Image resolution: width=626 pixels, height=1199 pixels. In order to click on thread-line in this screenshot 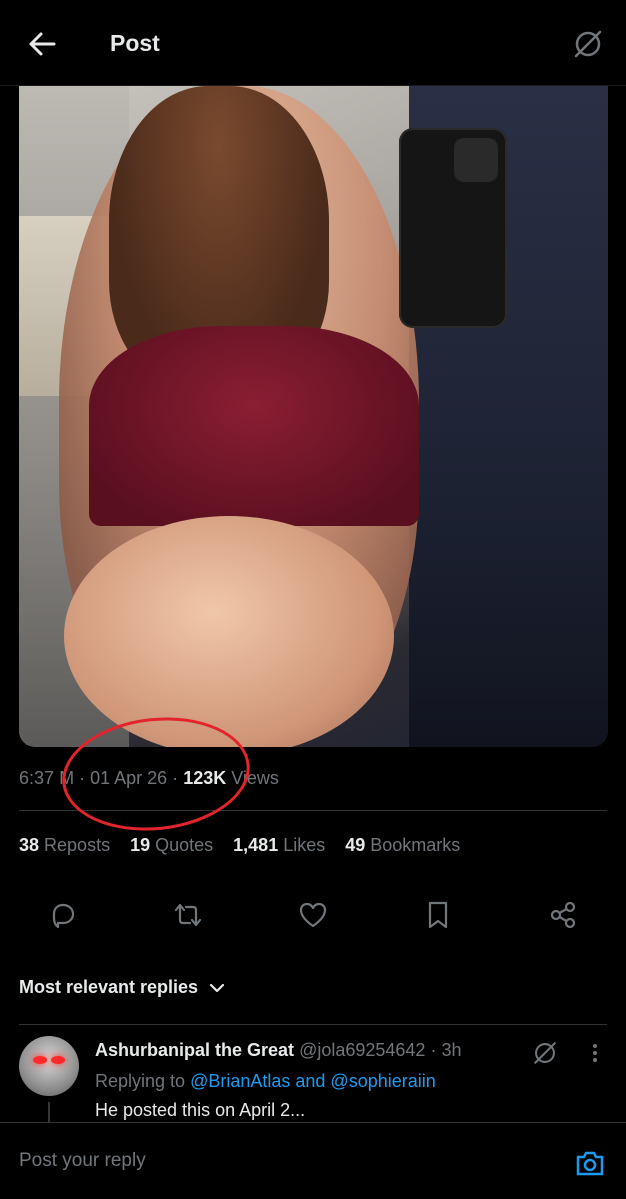, I will do `click(49, 1112)`.